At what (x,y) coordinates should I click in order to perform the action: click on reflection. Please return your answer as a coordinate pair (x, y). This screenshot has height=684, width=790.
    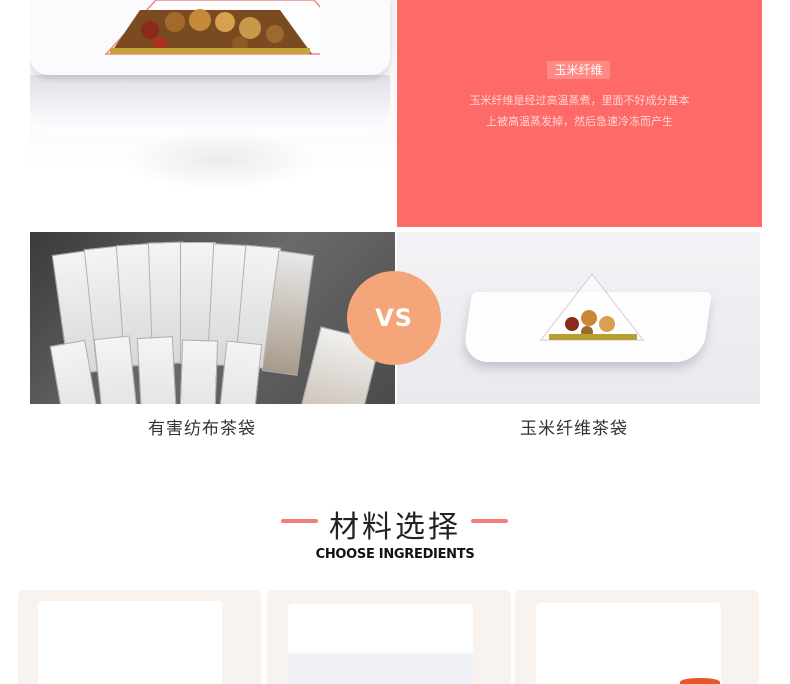
    Looking at the image, I should click on (220, 160).